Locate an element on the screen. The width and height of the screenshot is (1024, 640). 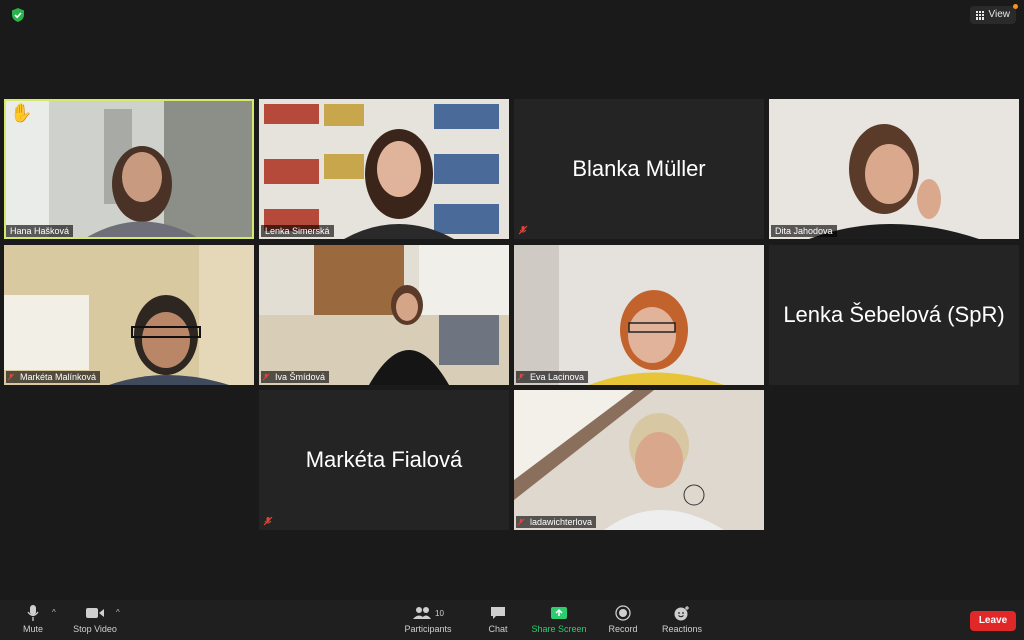
reactions-label: Reactions is located at coordinates (682, 629).